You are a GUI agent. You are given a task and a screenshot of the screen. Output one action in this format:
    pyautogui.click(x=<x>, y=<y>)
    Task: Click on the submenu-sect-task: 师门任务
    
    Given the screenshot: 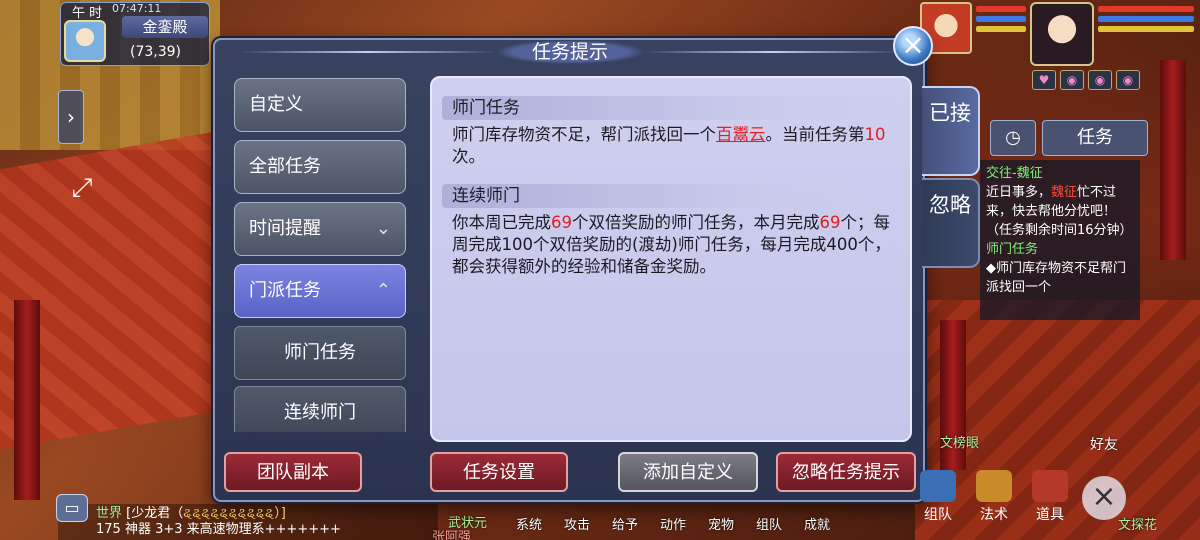 What is the action you would take?
    pyautogui.click(x=320, y=353)
    